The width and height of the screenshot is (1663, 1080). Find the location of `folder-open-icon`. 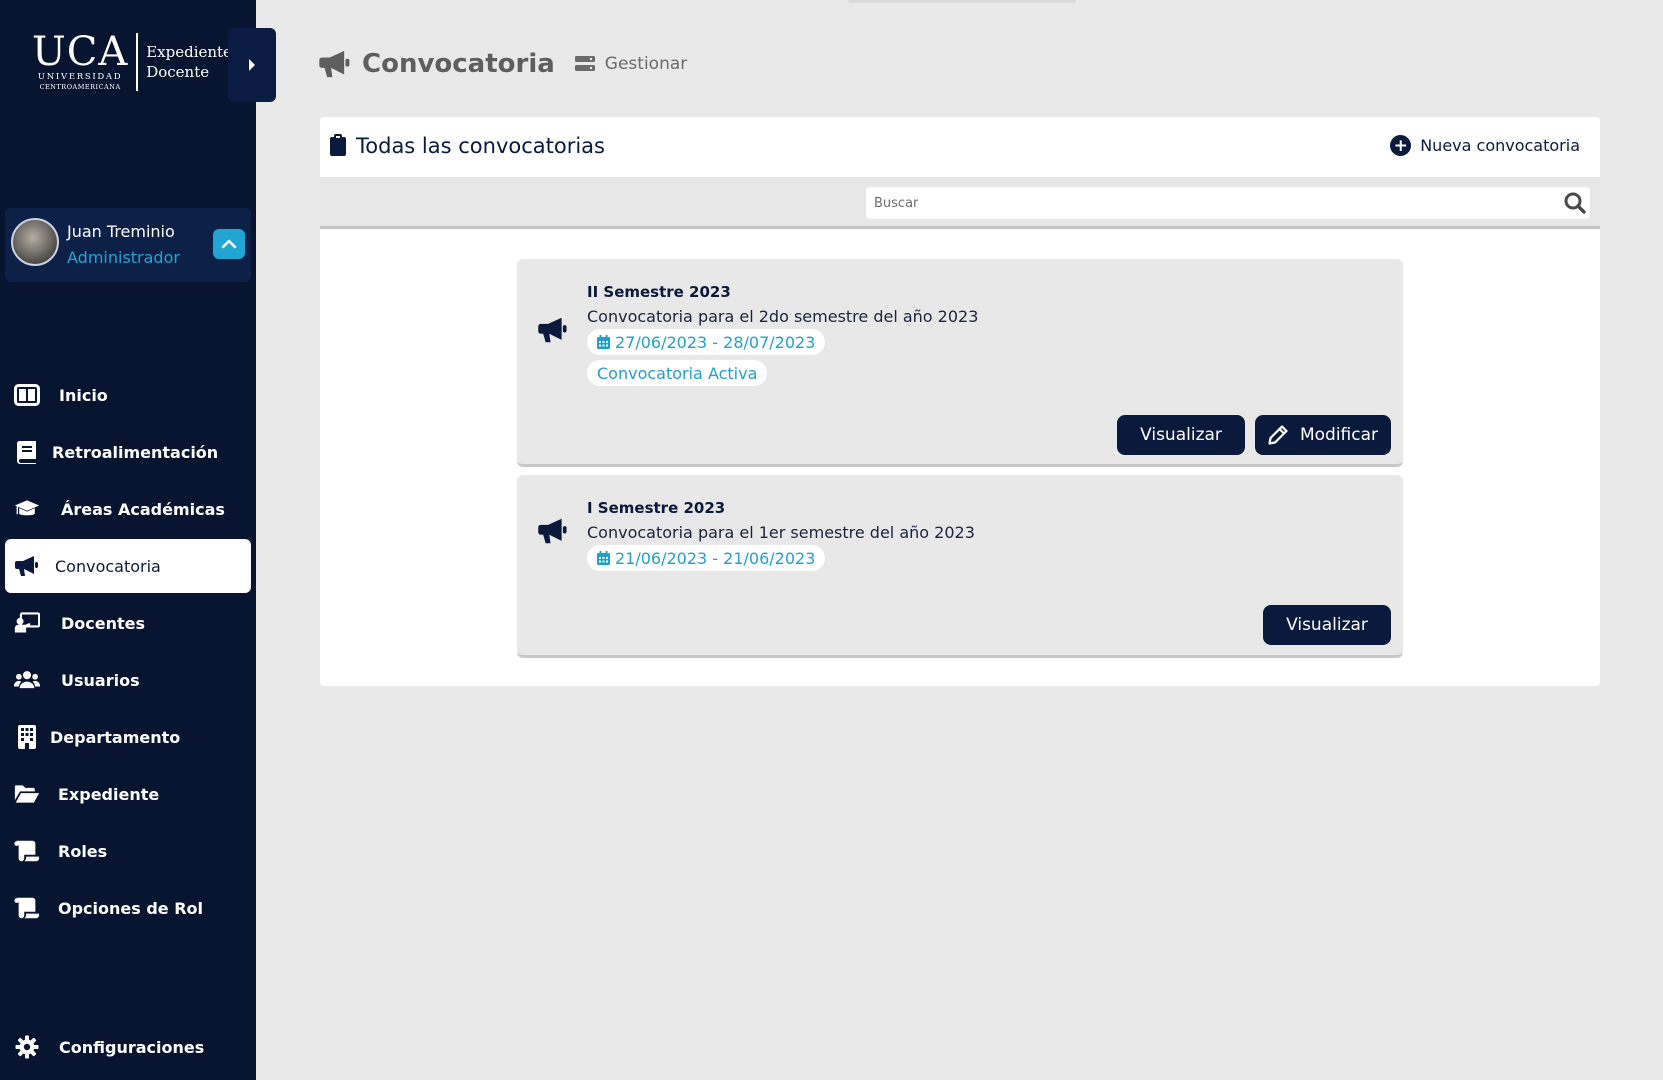

folder-open-icon is located at coordinates (27, 794).